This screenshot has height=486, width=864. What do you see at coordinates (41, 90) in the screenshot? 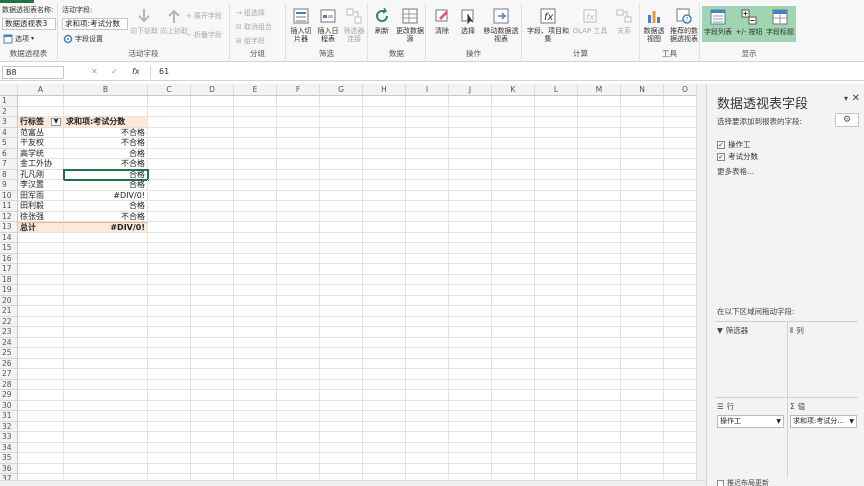
I see `column-header: A` at bounding box center [41, 90].